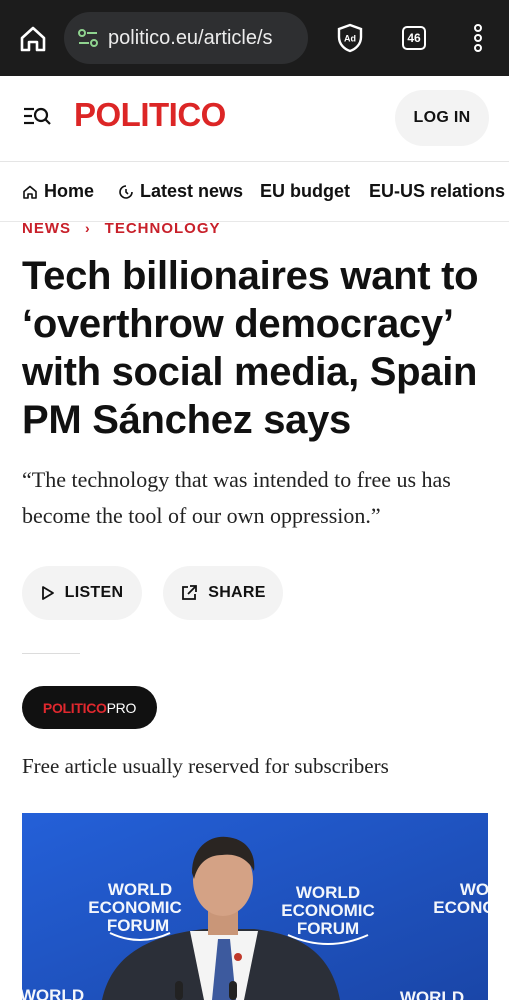 The image size is (509, 1000). I want to click on share-icon, so click(190, 592).